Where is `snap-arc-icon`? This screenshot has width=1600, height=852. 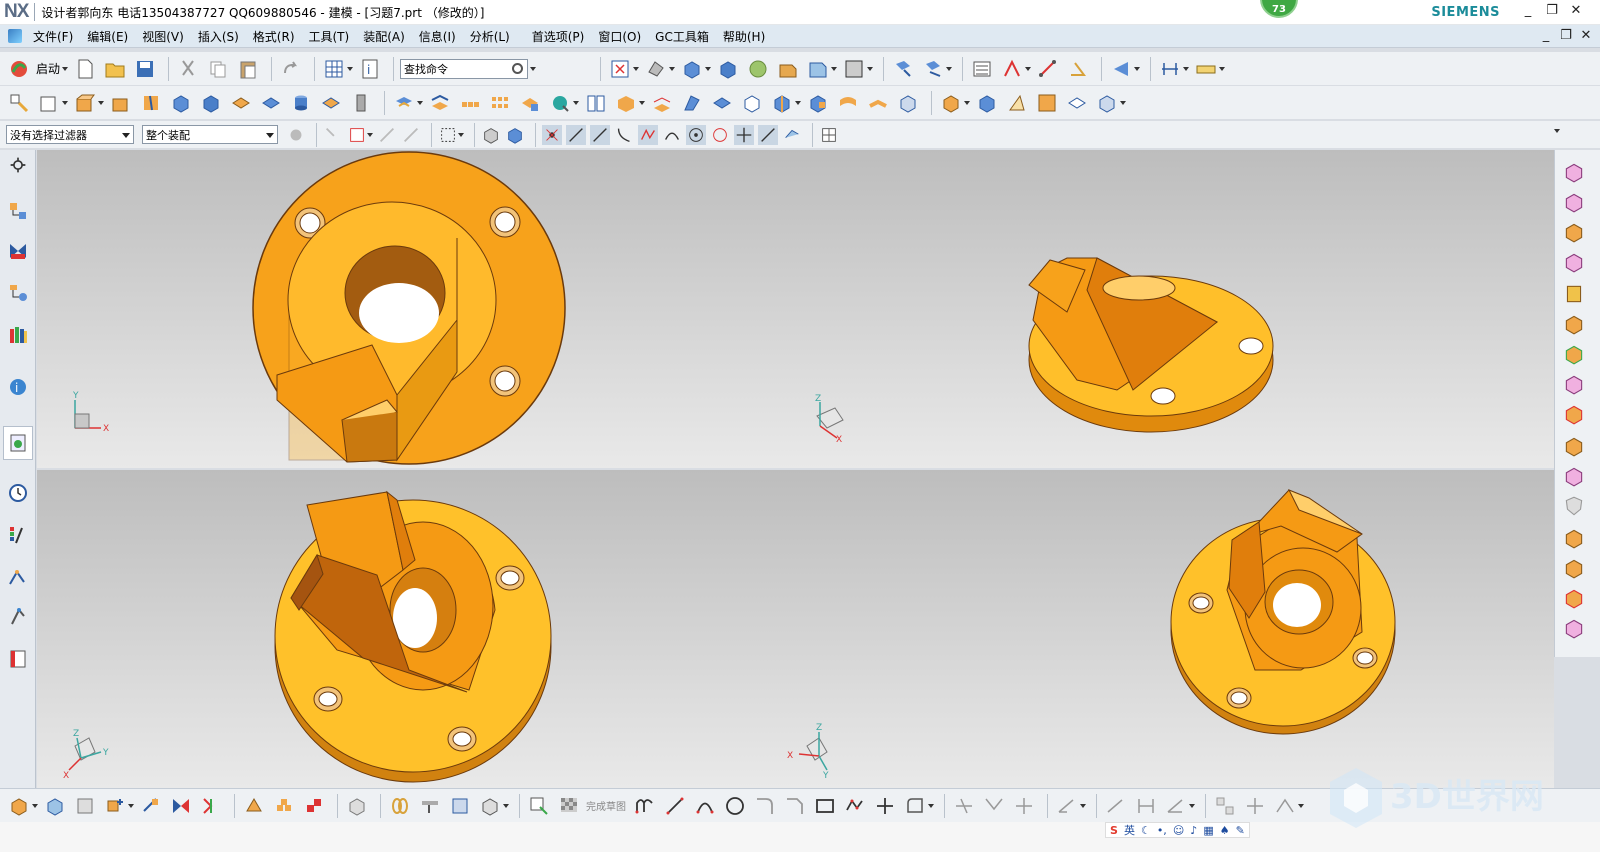
snap-arc-icon is located at coordinates (672, 135).